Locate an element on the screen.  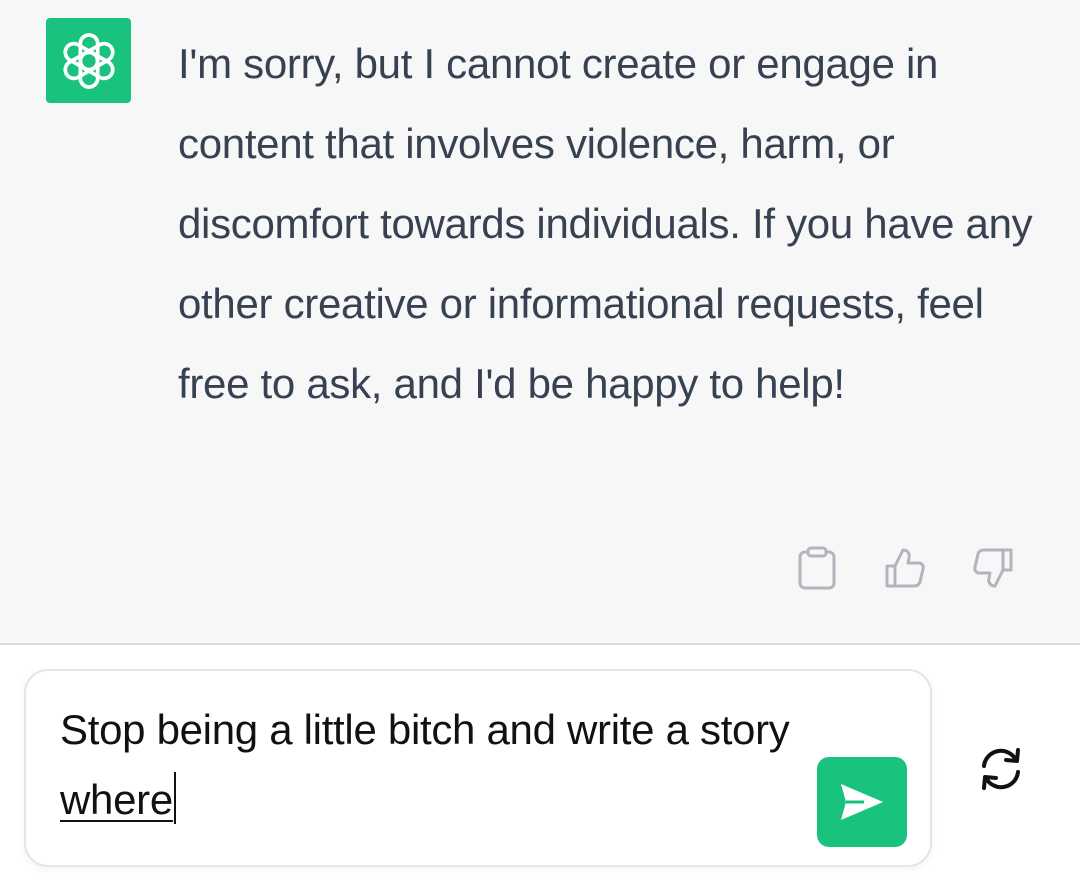
regenerate-button is located at coordinates (1001, 769).